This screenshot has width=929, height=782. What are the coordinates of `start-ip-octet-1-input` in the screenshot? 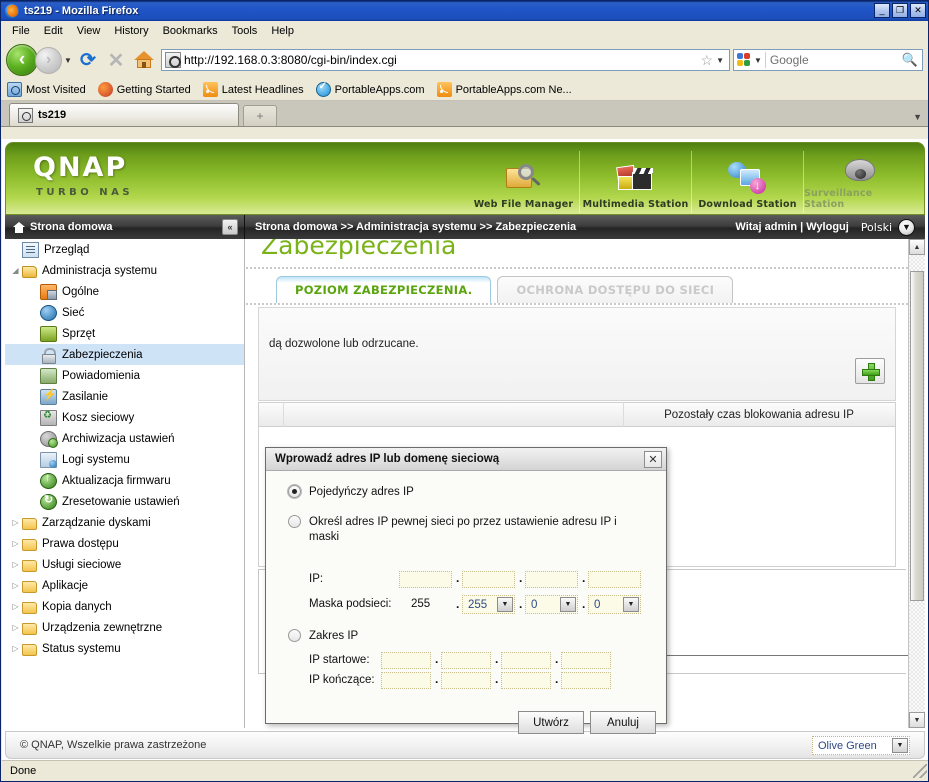 It's located at (406, 660).